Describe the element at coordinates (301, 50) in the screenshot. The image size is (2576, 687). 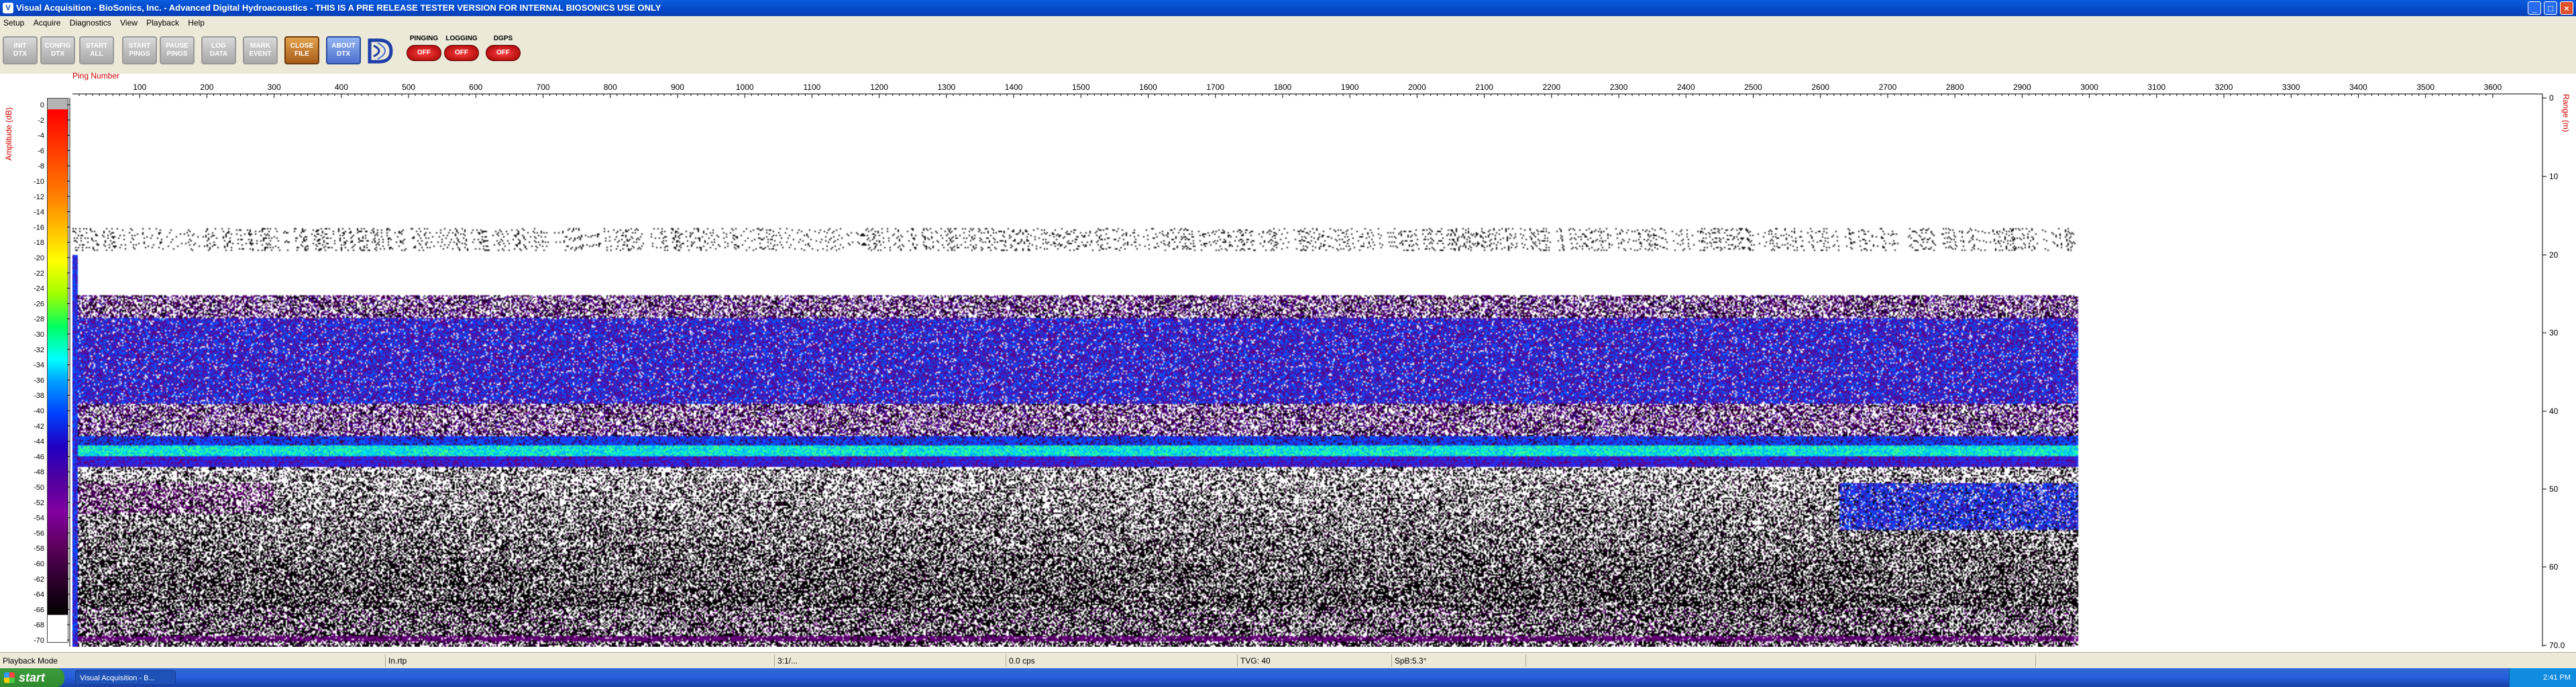
I see `close-file-button: CLOSE FILE` at that location.